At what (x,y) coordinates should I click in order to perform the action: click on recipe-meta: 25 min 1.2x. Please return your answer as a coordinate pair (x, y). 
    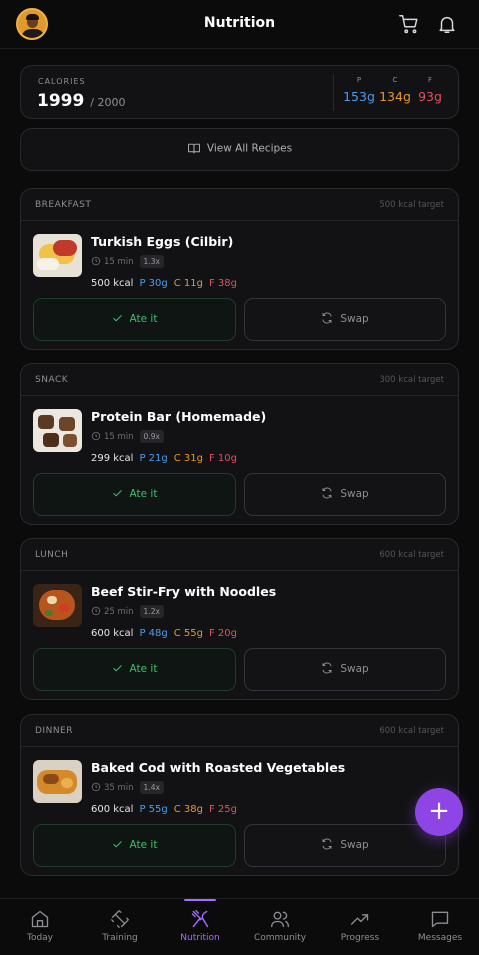
    Looking at the image, I should click on (127, 613).